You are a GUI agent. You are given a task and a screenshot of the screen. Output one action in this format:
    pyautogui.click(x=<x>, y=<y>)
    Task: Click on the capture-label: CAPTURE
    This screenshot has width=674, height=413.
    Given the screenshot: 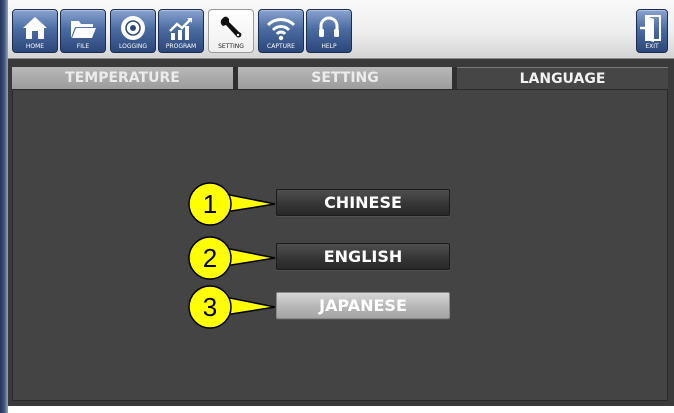 What is the action you would take?
    pyautogui.click(x=281, y=46)
    